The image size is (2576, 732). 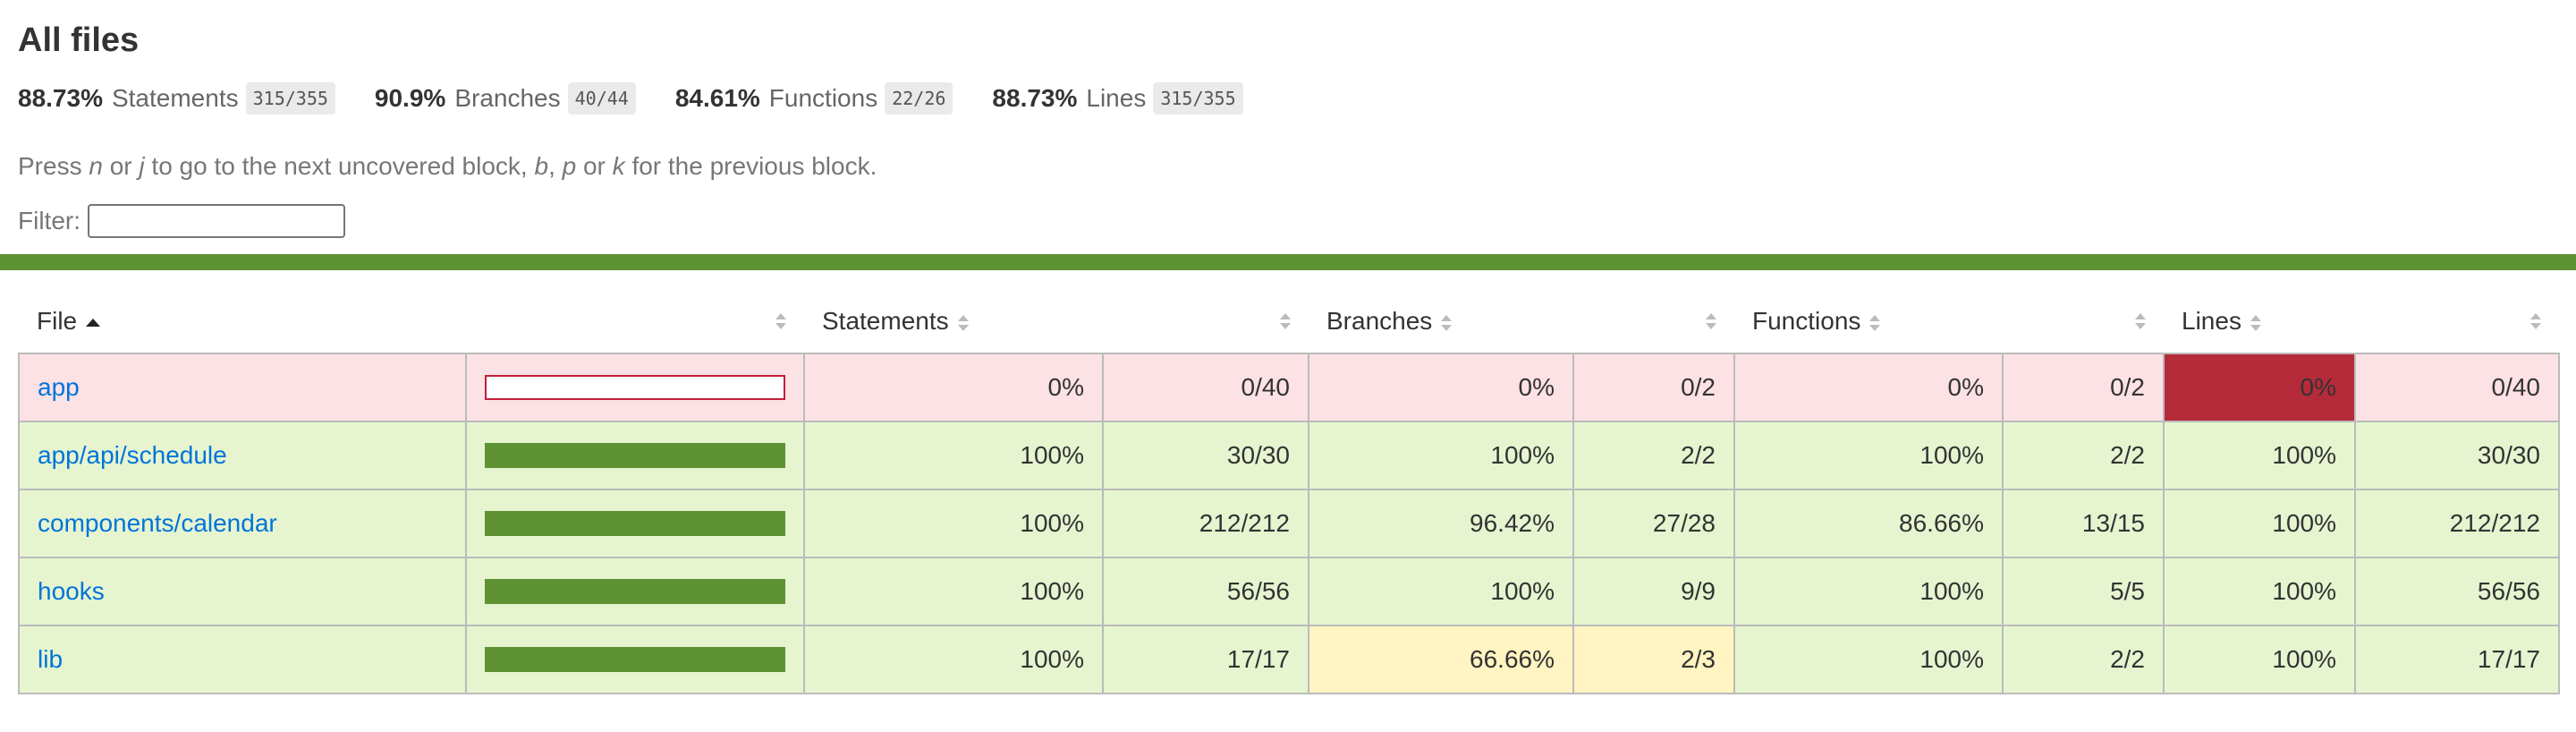 I want to click on file-cell: hooks, so click(x=242, y=591).